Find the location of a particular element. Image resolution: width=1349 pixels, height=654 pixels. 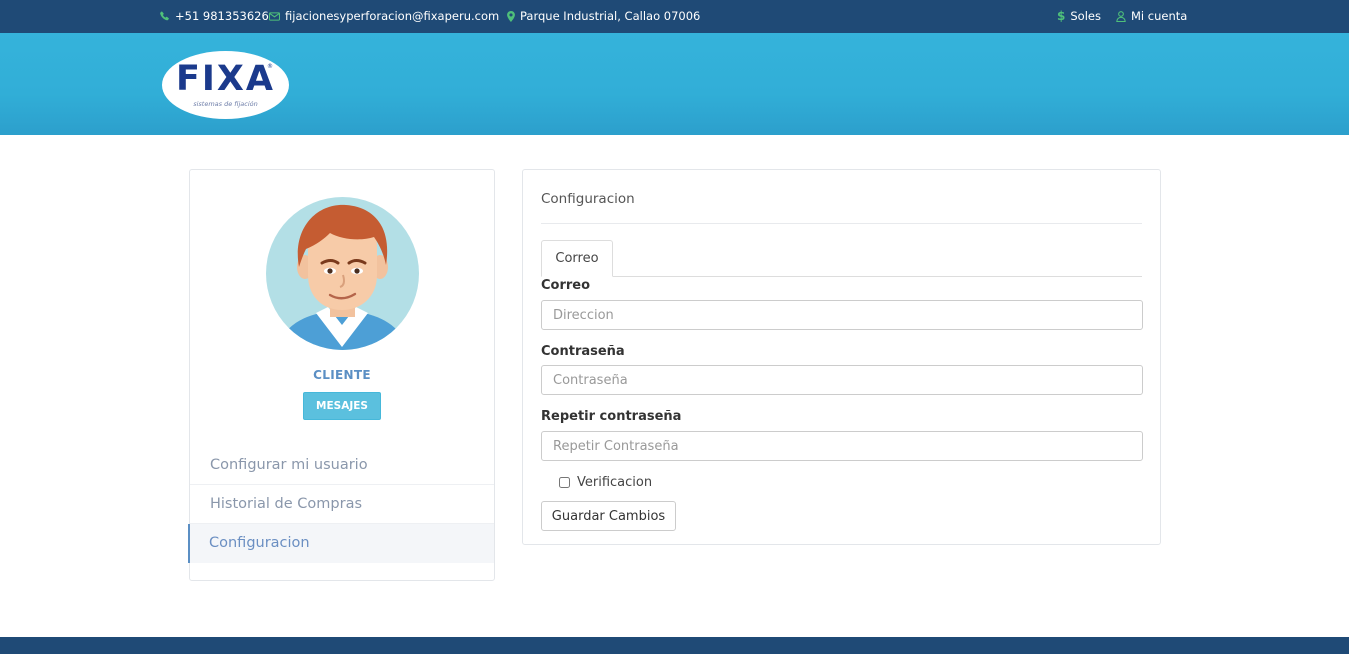

footer-bar is located at coordinates (674, 645).